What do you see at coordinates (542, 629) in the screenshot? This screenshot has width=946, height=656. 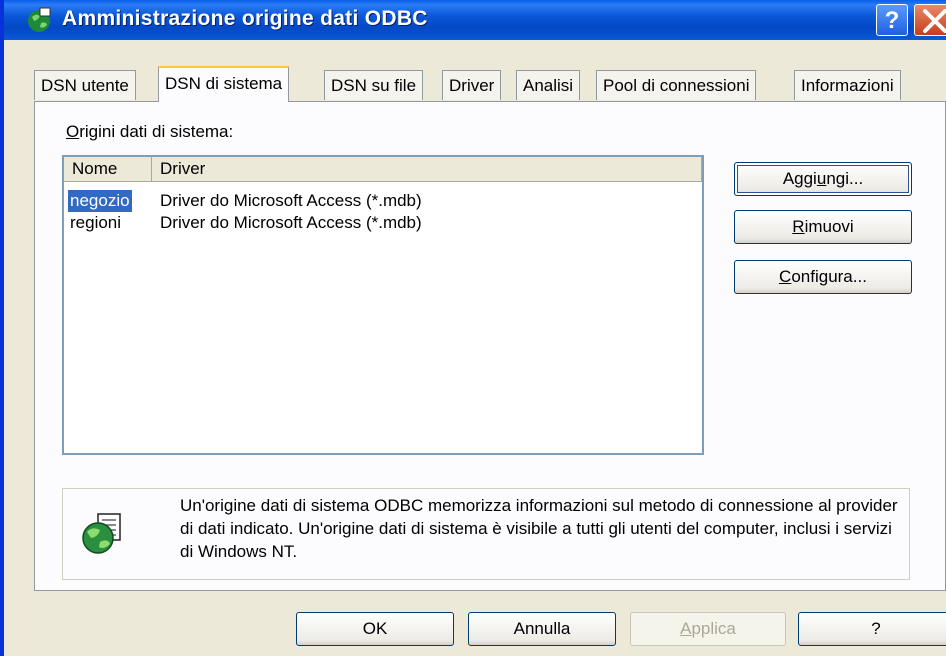 I see `cancel-button: Annulla` at bounding box center [542, 629].